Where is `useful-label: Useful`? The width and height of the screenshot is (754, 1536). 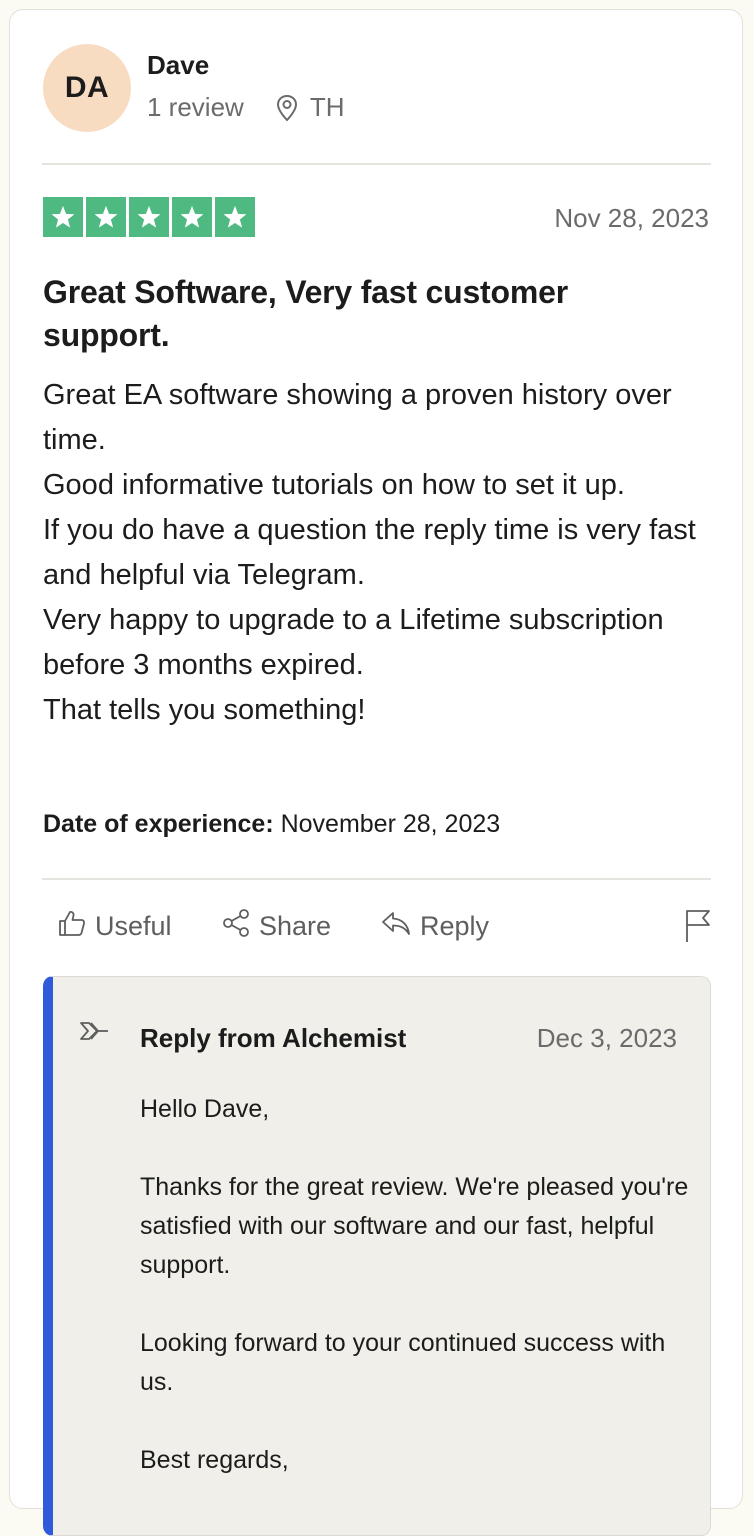
useful-label: Useful is located at coordinates (133, 926).